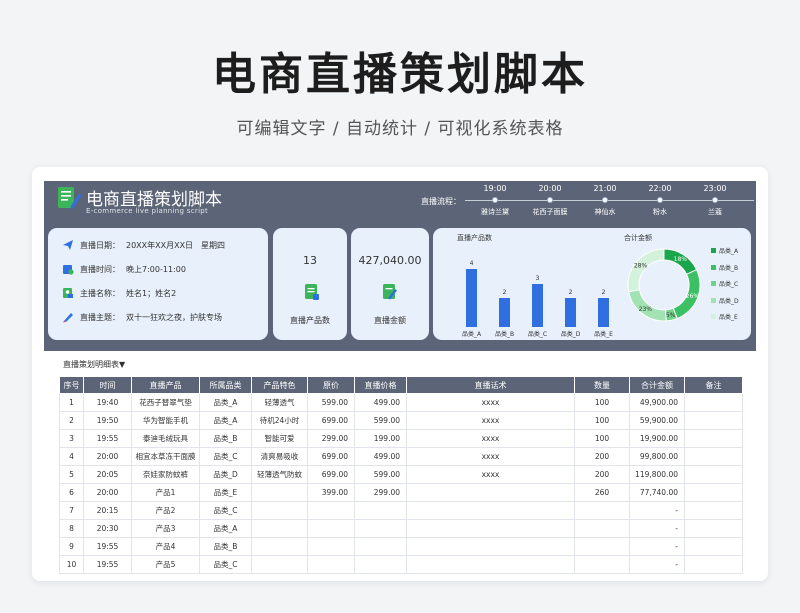  Describe the element at coordinates (107, 420) in the screenshot. I see `table-cell: 19:50` at that location.